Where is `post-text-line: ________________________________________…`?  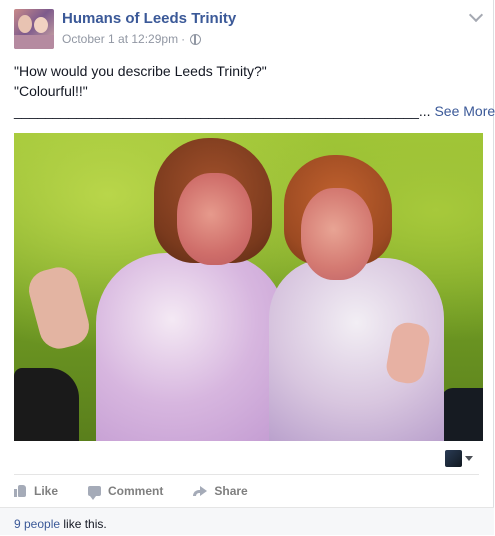 post-text-line: ________________________________________… is located at coordinates (254, 111).